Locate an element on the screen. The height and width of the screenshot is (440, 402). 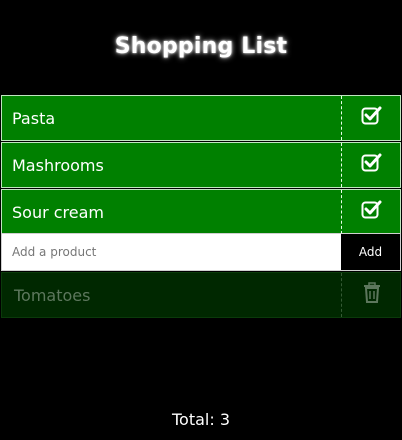
add-product-input is located at coordinates (171, 252).